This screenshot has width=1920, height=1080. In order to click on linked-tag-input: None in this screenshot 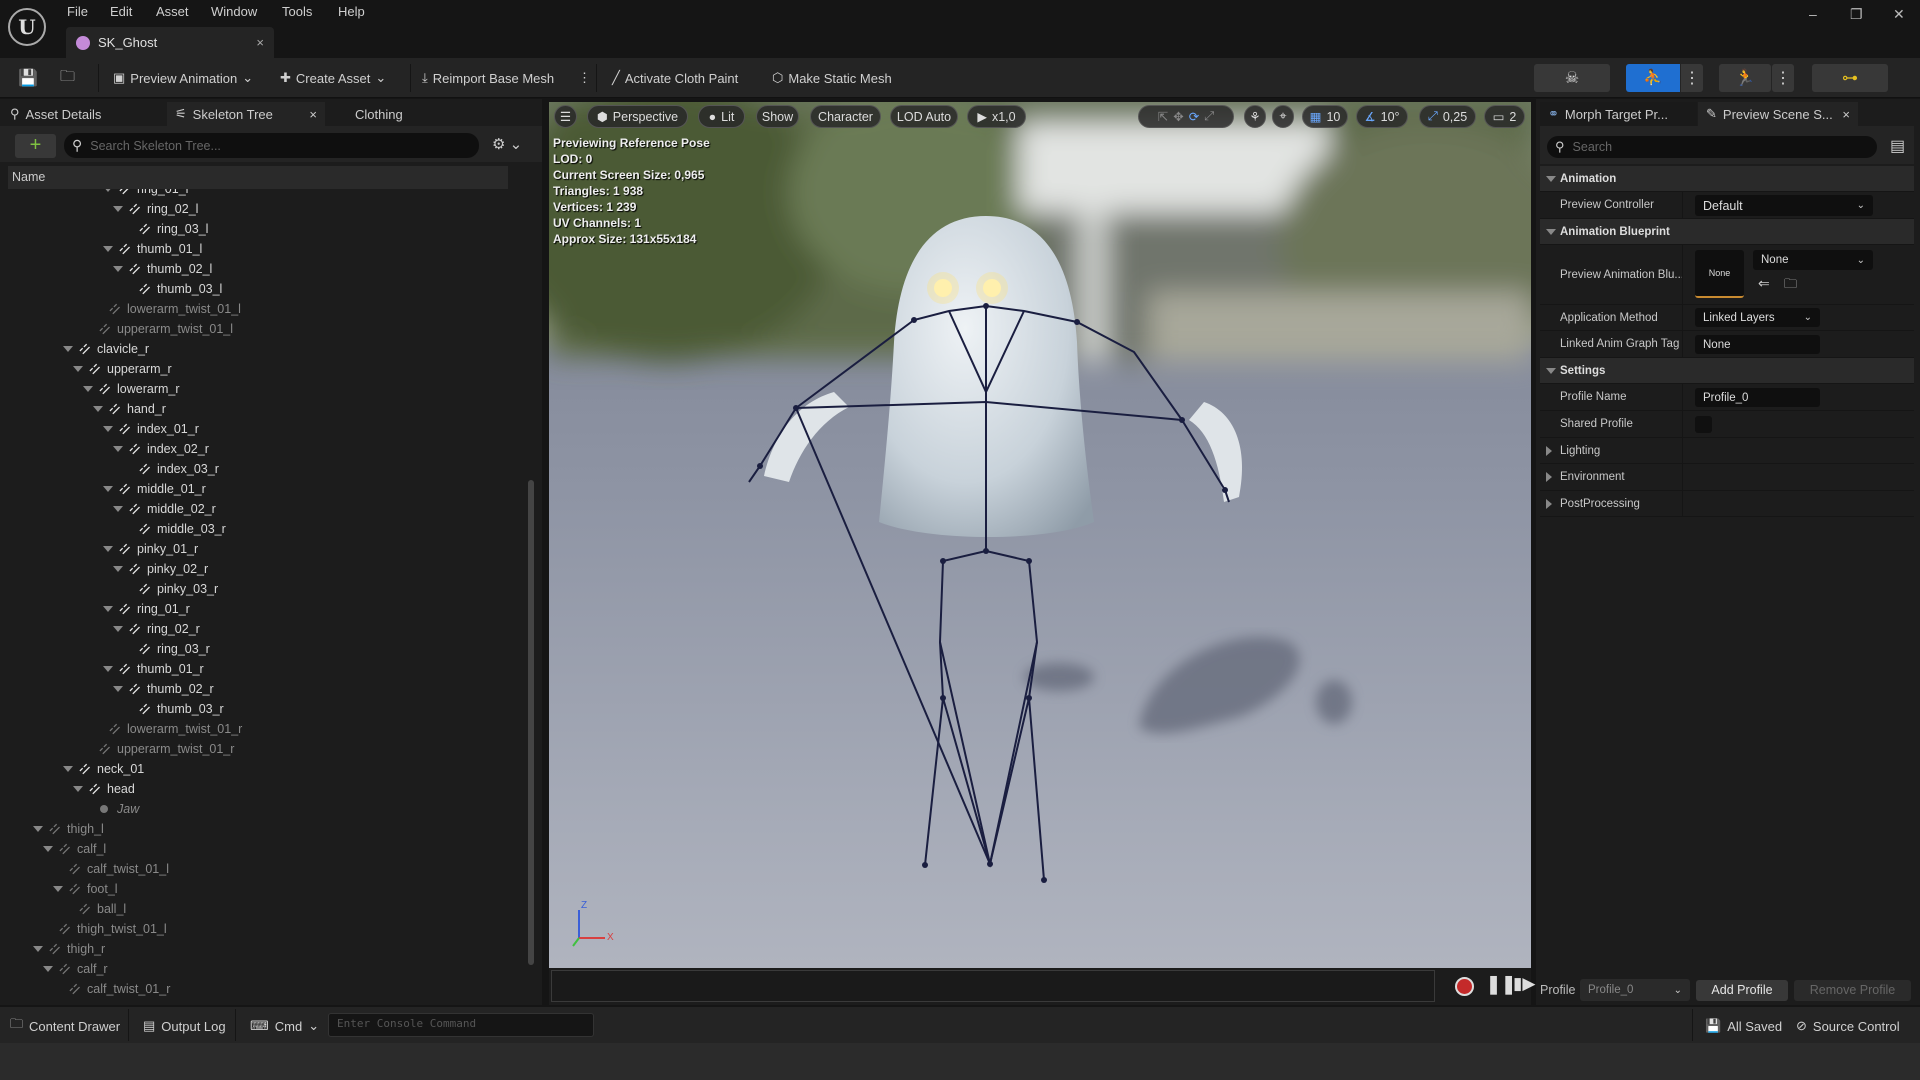, I will do `click(1757, 344)`.